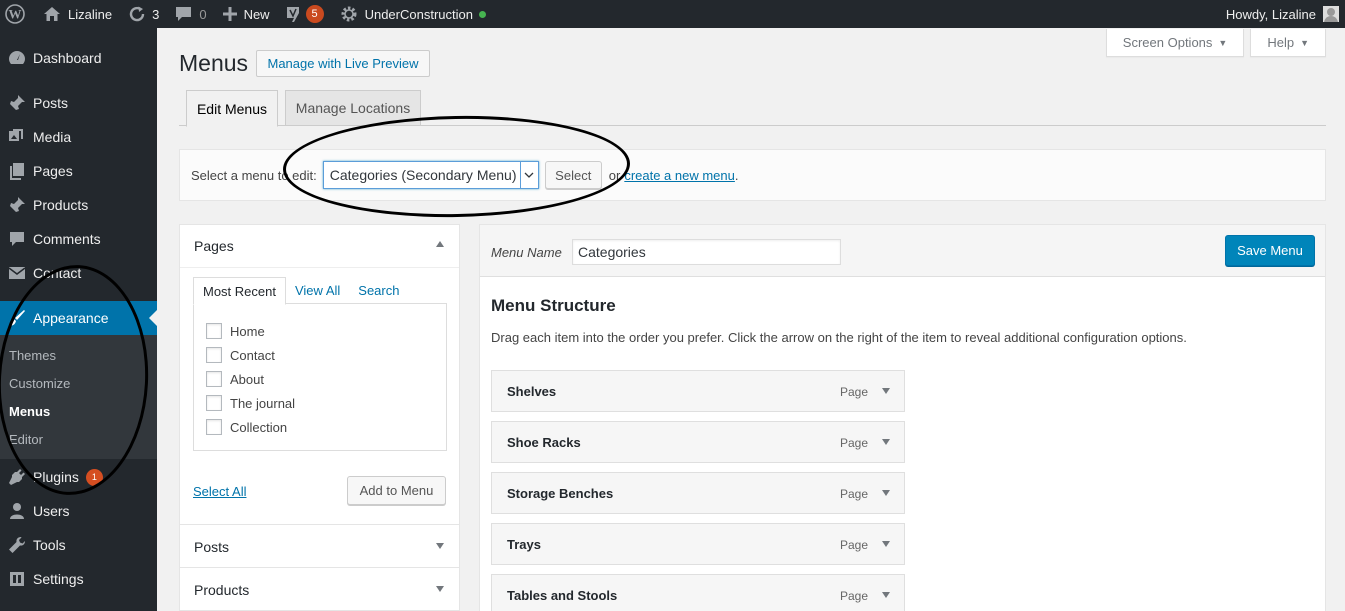 Image resolution: width=1345 pixels, height=611 pixels. Describe the element at coordinates (78, 58) in the screenshot. I see `sidebar-item-dashboard: Dashboard` at that location.